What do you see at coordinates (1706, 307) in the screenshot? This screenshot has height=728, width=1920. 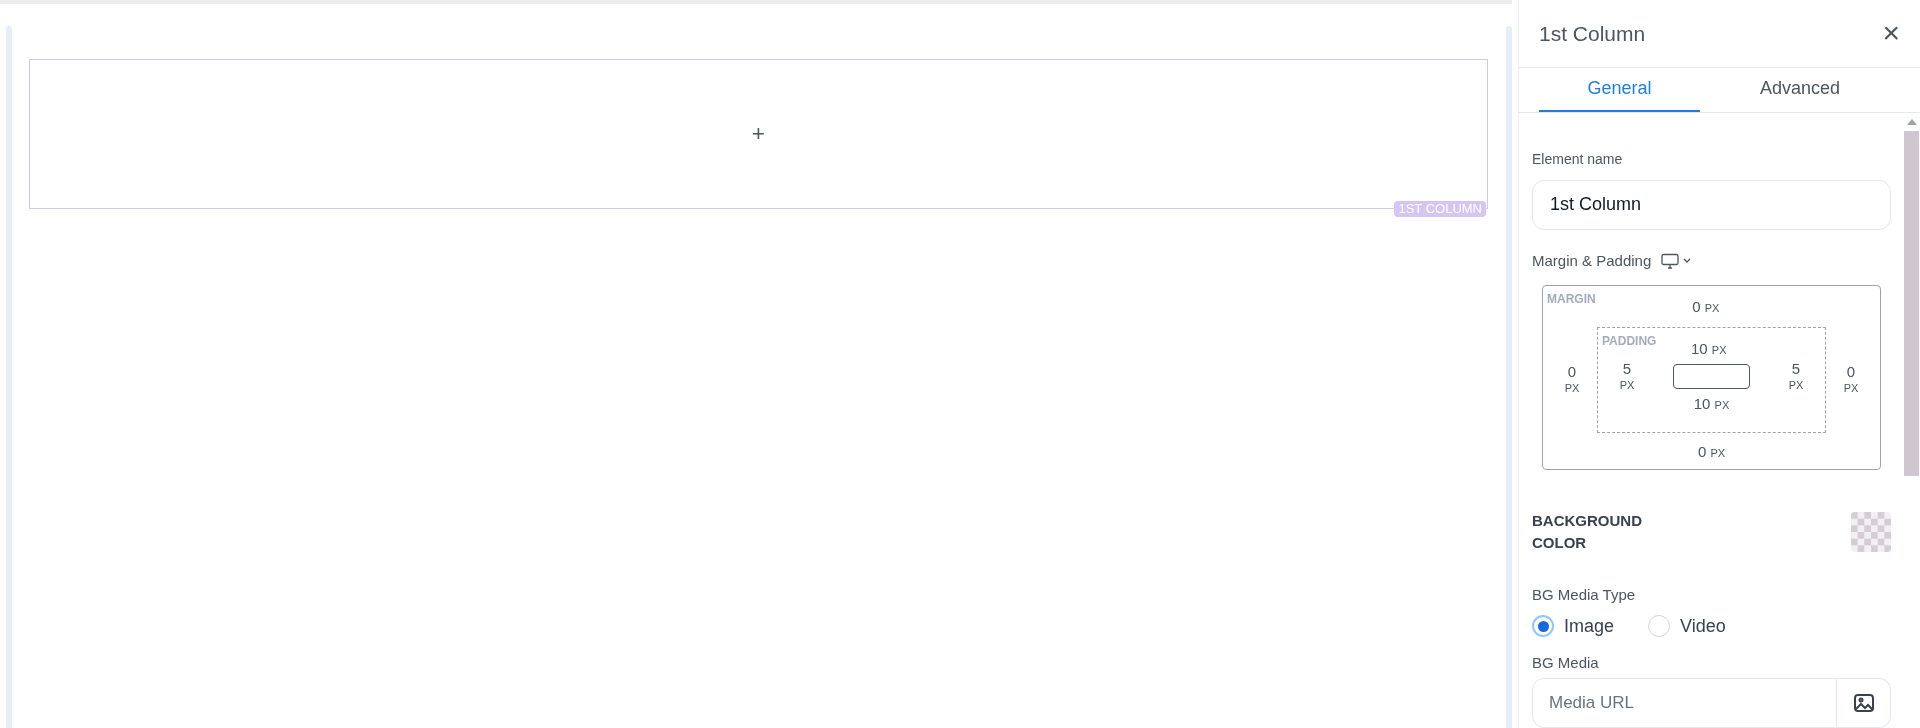 I see `margin-top-value: 0 PX` at bounding box center [1706, 307].